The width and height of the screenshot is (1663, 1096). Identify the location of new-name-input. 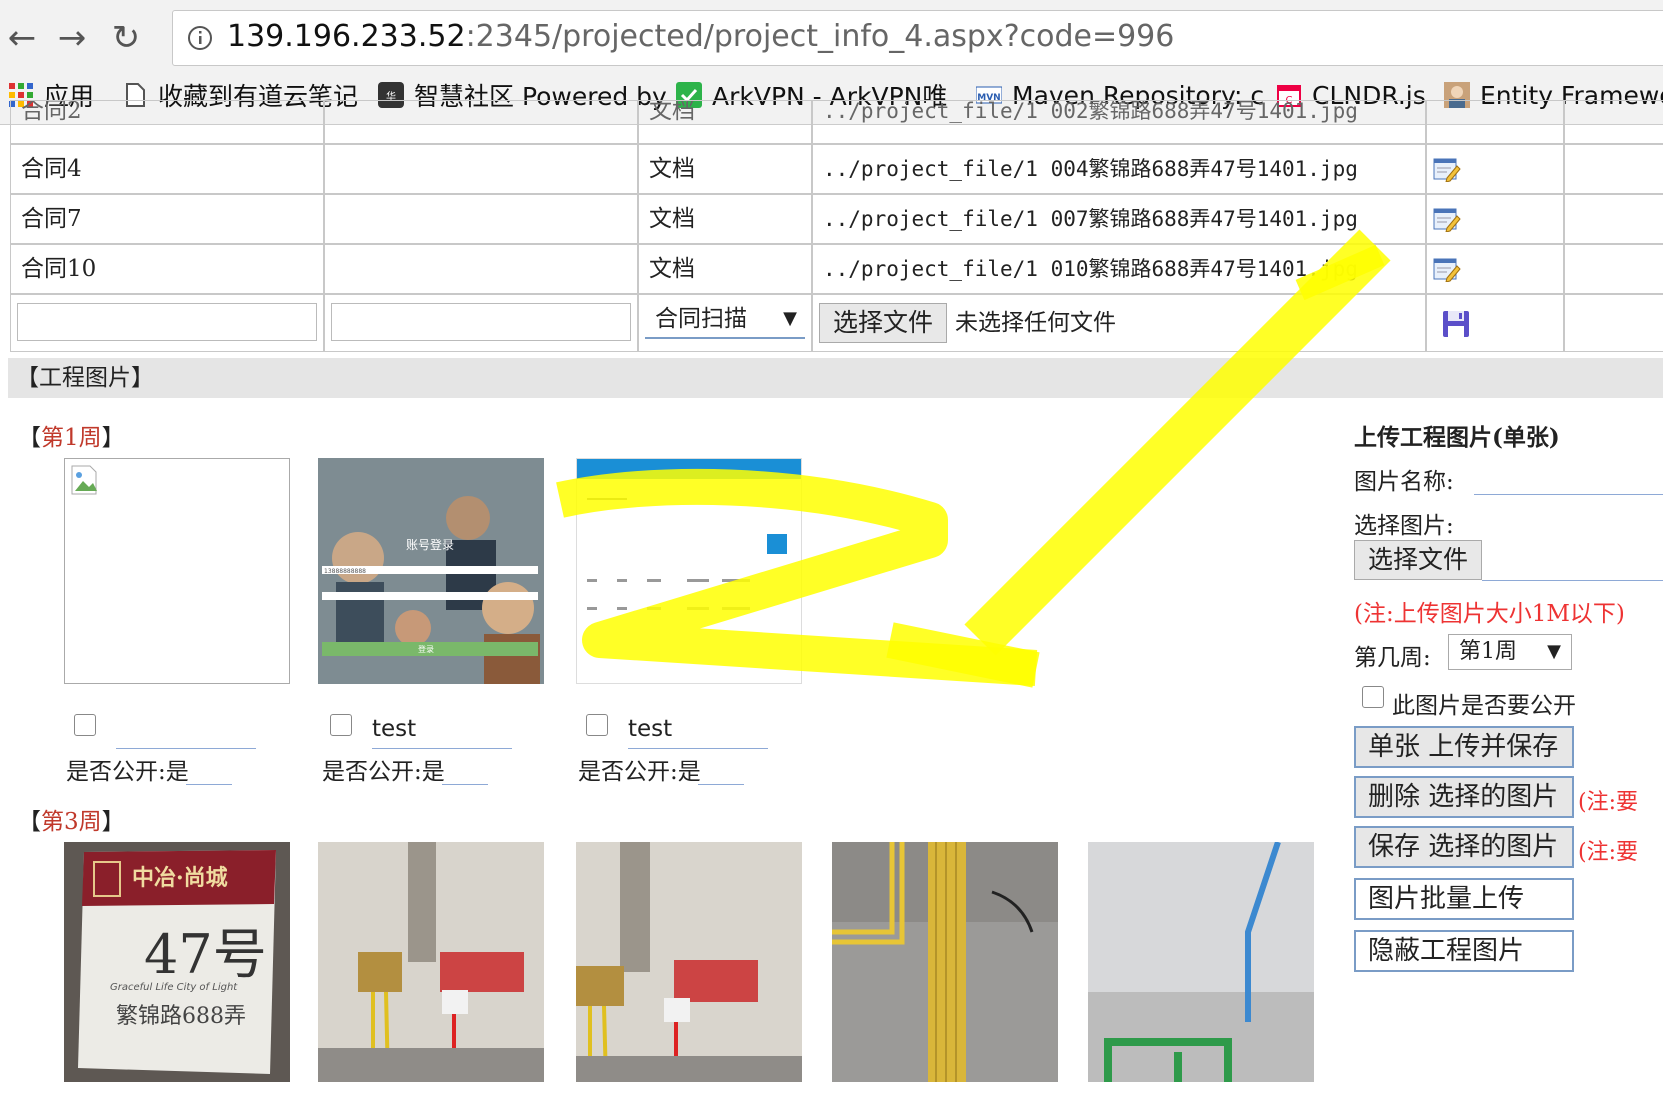
(167, 322).